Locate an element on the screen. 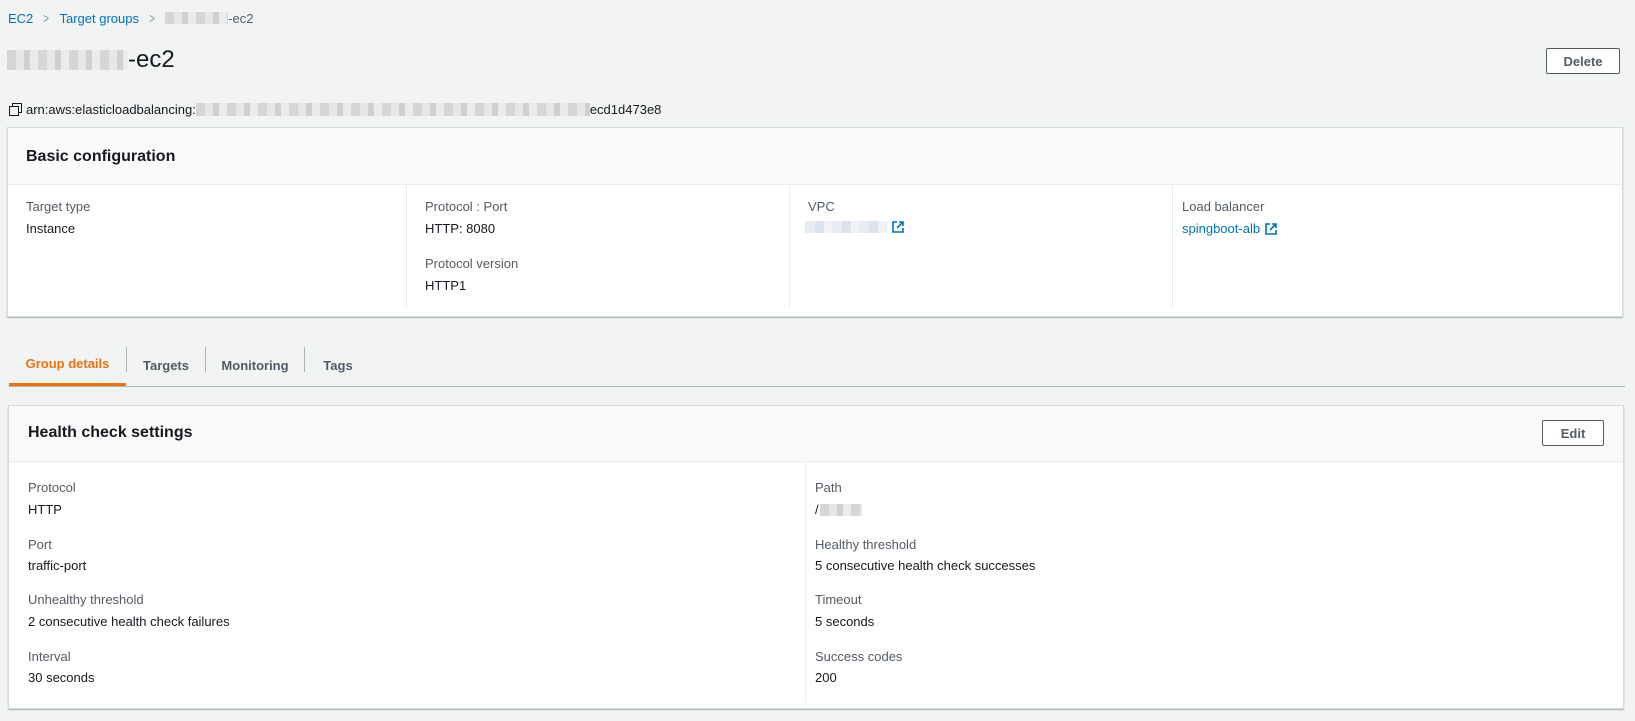 This screenshot has height=721, width=1635. port-label: Port is located at coordinates (40, 544).